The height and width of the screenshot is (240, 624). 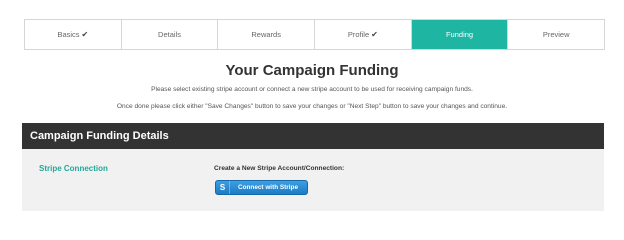 What do you see at coordinates (73, 168) in the screenshot?
I see `stripe-connection-label: Stripe Connection` at bounding box center [73, 168].